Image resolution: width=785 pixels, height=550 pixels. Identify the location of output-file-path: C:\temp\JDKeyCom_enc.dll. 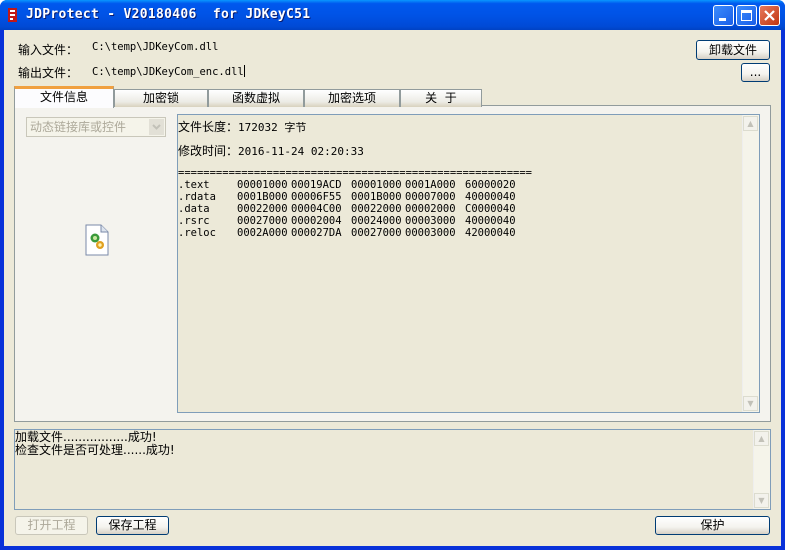
(168, 72).